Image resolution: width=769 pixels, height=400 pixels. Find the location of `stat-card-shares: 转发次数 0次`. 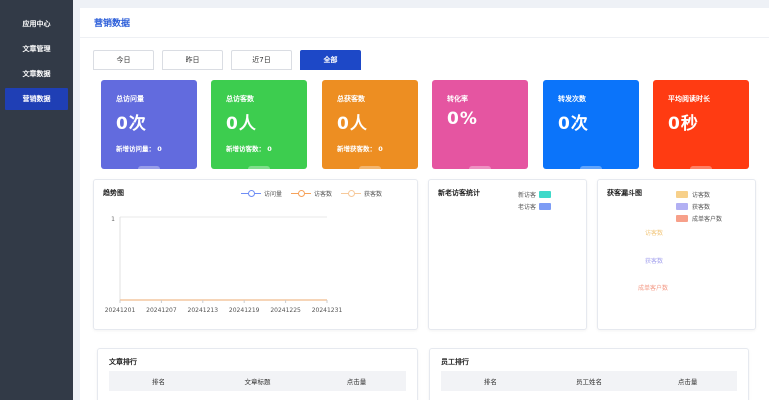

stat-card-shares: 转发次数 0次 is located at coordinates (591, 124).